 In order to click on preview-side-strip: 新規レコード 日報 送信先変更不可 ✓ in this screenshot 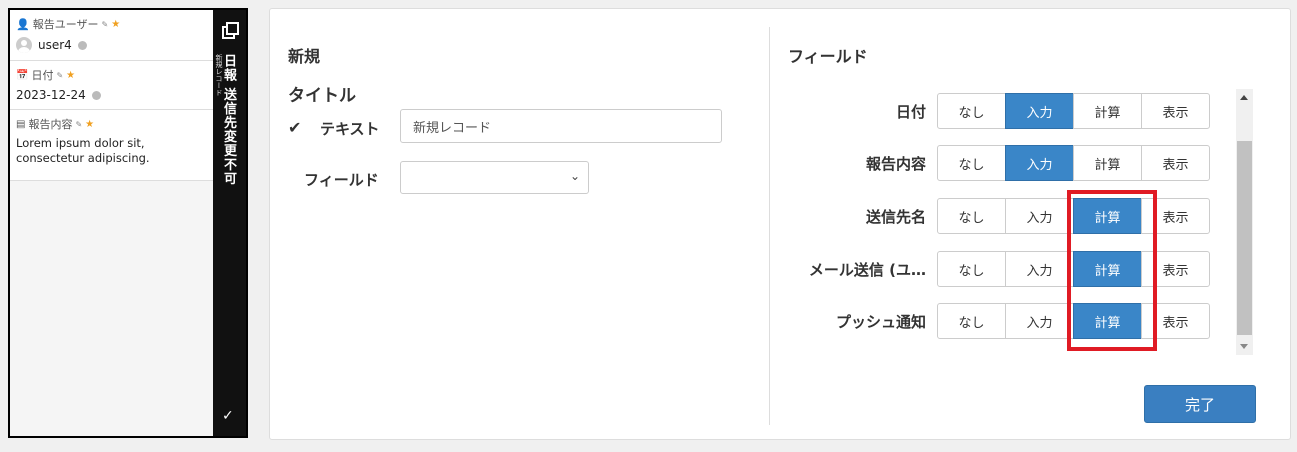, I will do `click(229, 223)`.